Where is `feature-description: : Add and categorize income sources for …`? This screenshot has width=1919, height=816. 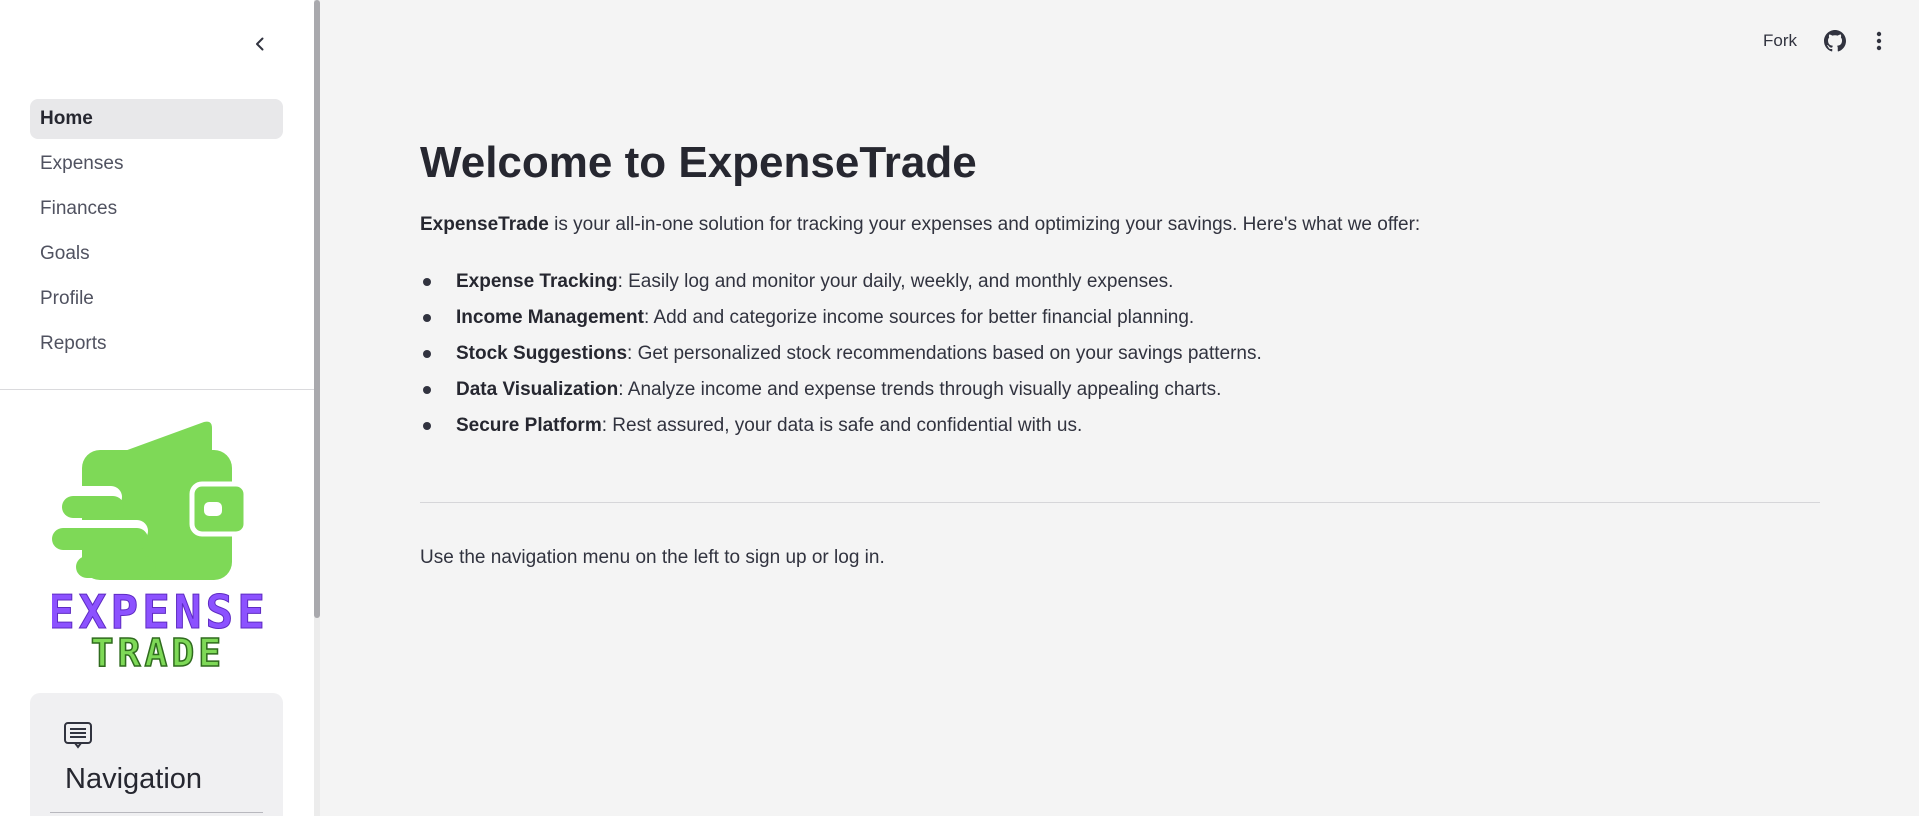
feature-description: : Add and categorize income sources for … is located at coordinates (919, 317).